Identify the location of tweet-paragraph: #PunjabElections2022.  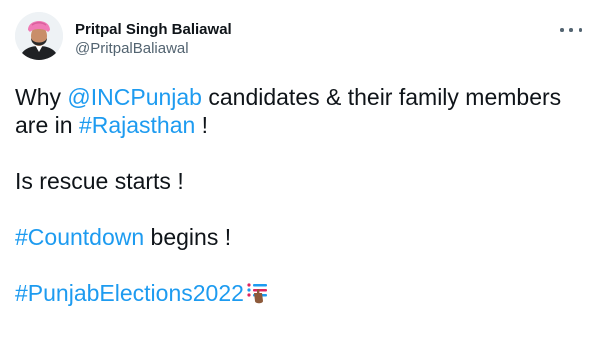
(295, 295).